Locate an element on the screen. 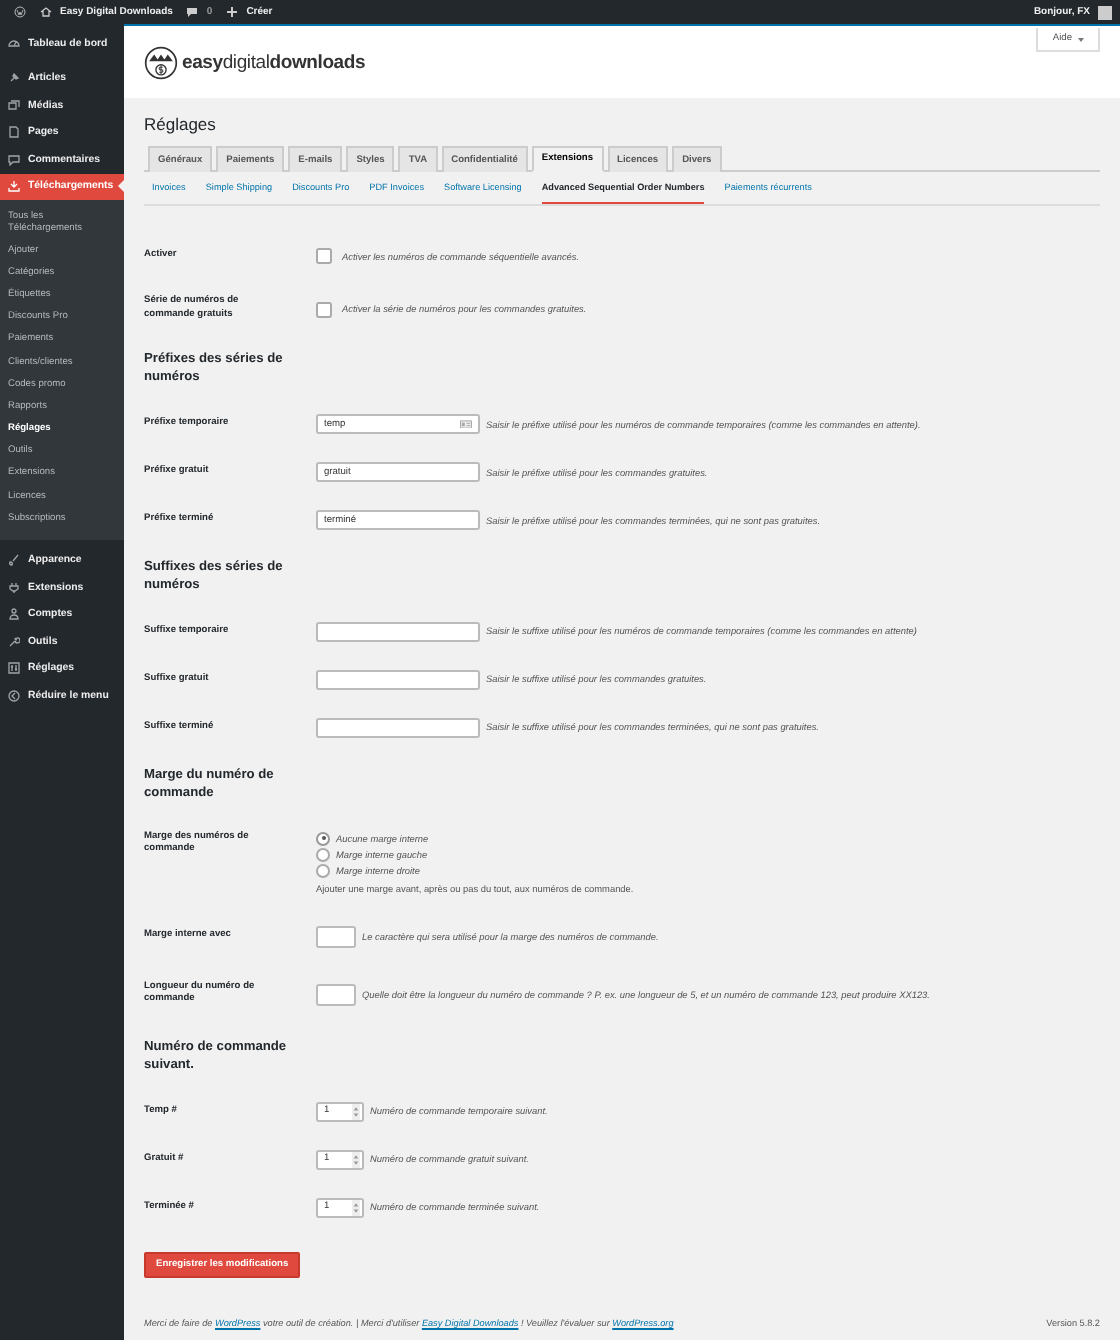 This screenshot has height=1340, width=1120. avatar-placeholder is located at coordinates (1105, 12).